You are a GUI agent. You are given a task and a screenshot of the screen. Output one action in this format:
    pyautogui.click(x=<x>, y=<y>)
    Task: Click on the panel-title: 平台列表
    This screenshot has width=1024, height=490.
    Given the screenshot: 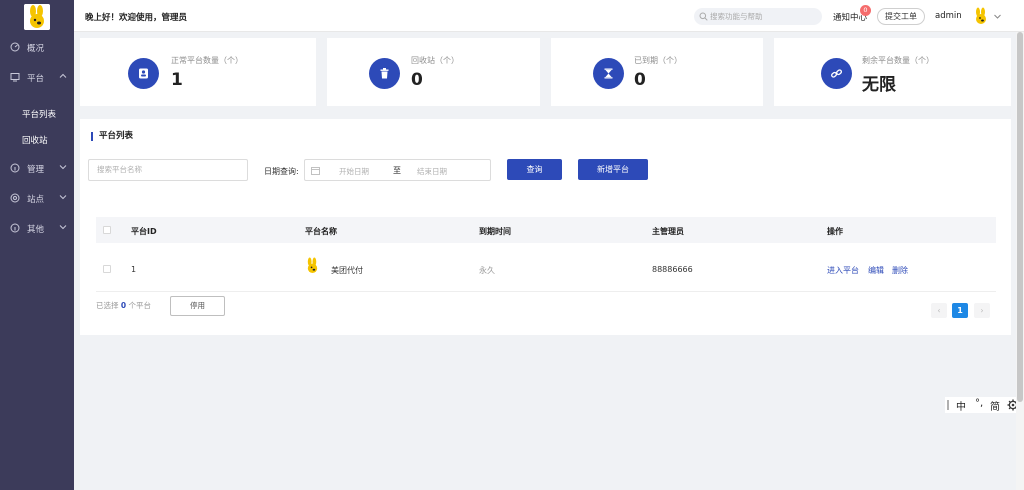 What is the action you would take?
    pyautogui.click(x=112, y=136)
    